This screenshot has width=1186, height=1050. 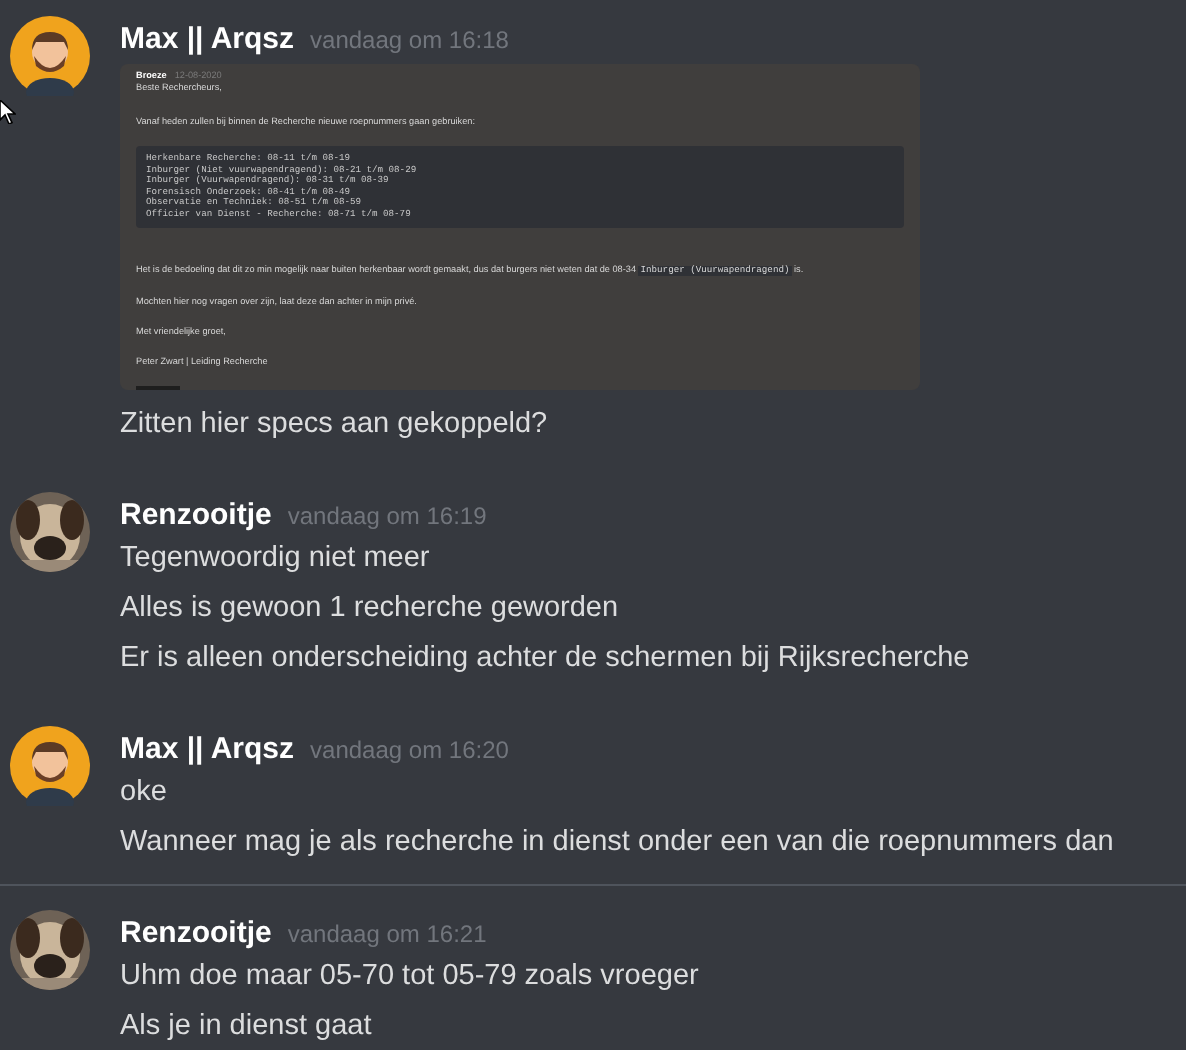 I want to click on message-text: Er is alleen onderscheiding achter de schermen bij Rijksrecherche, so click(x=546, y=659).